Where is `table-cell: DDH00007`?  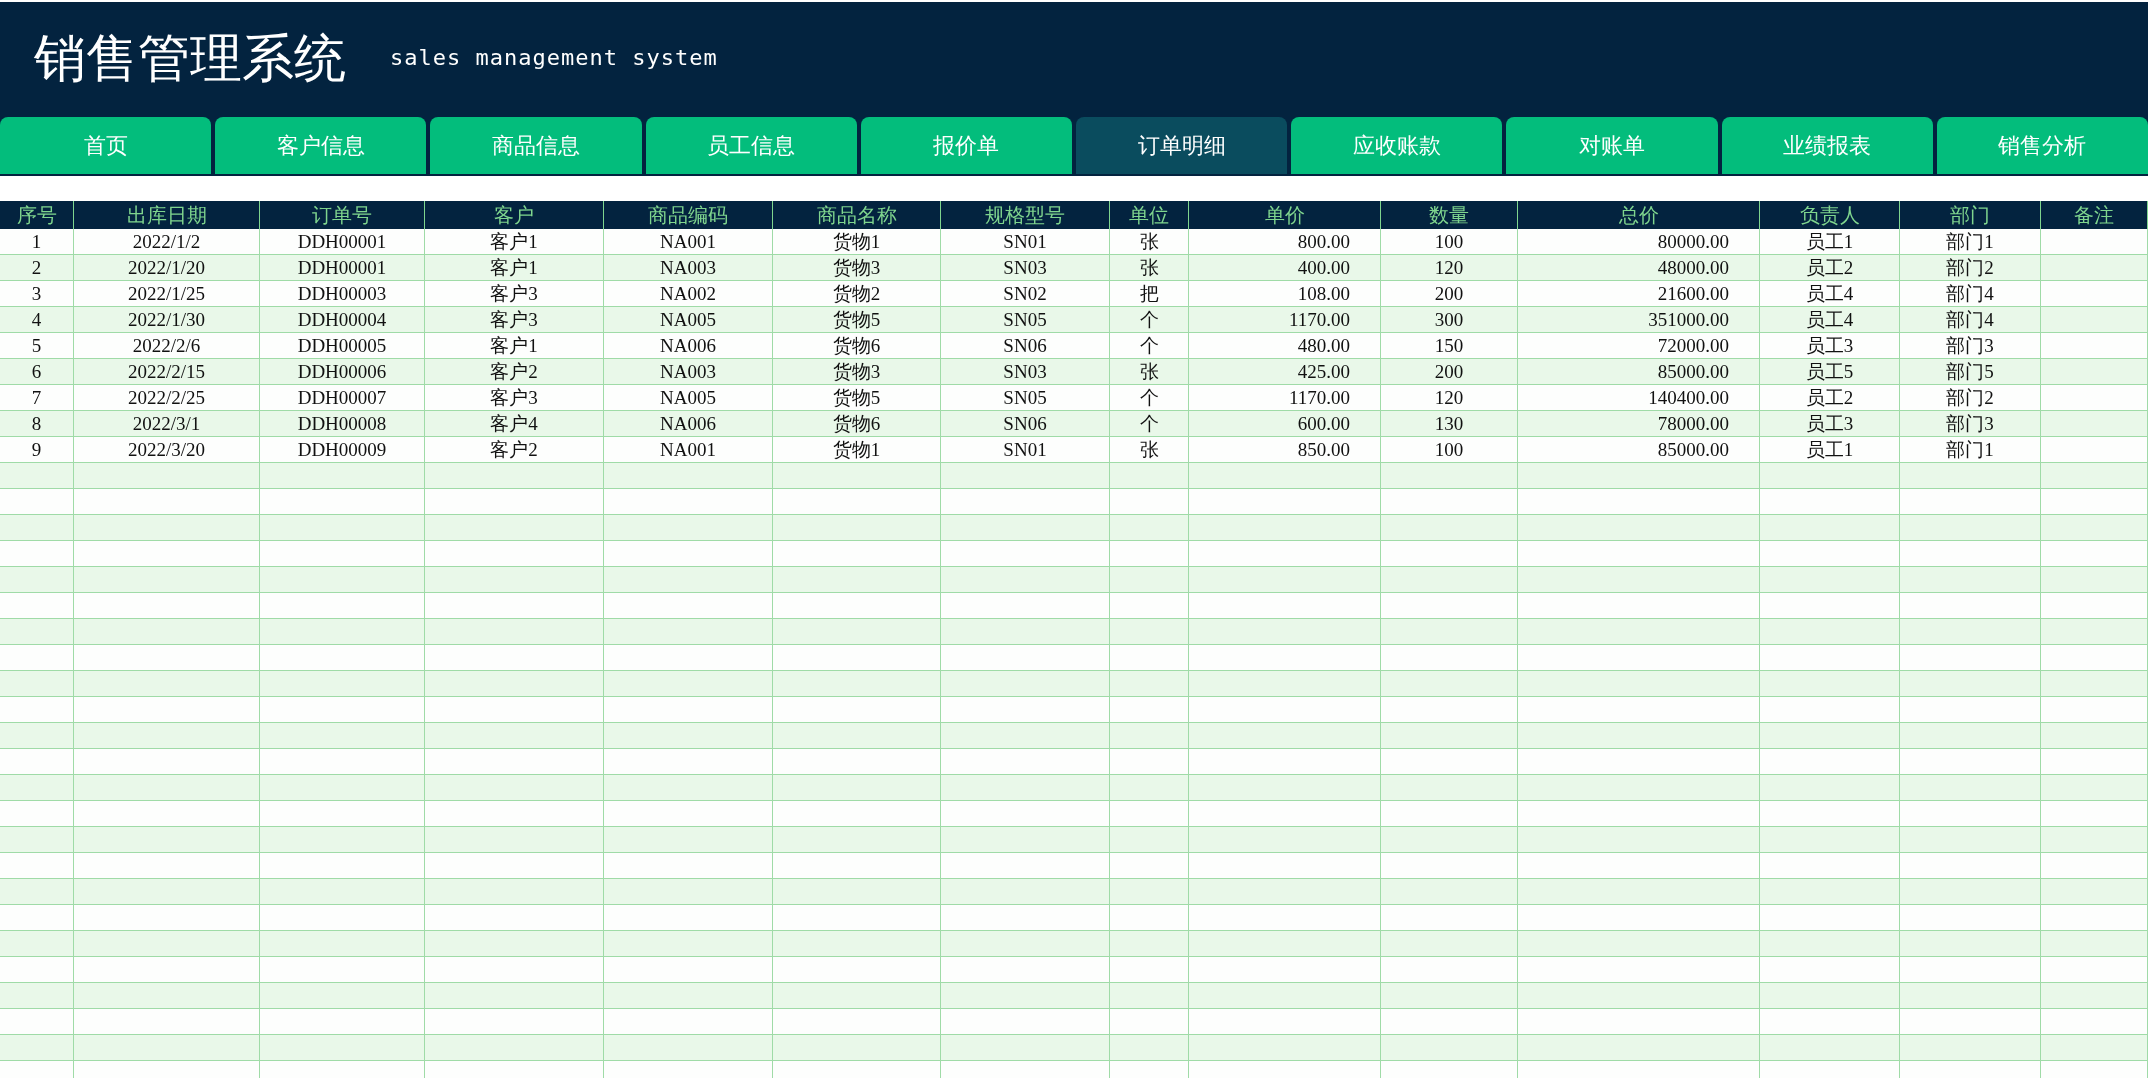 table-cell: DDH00007 is located at coordinates (342, 398).